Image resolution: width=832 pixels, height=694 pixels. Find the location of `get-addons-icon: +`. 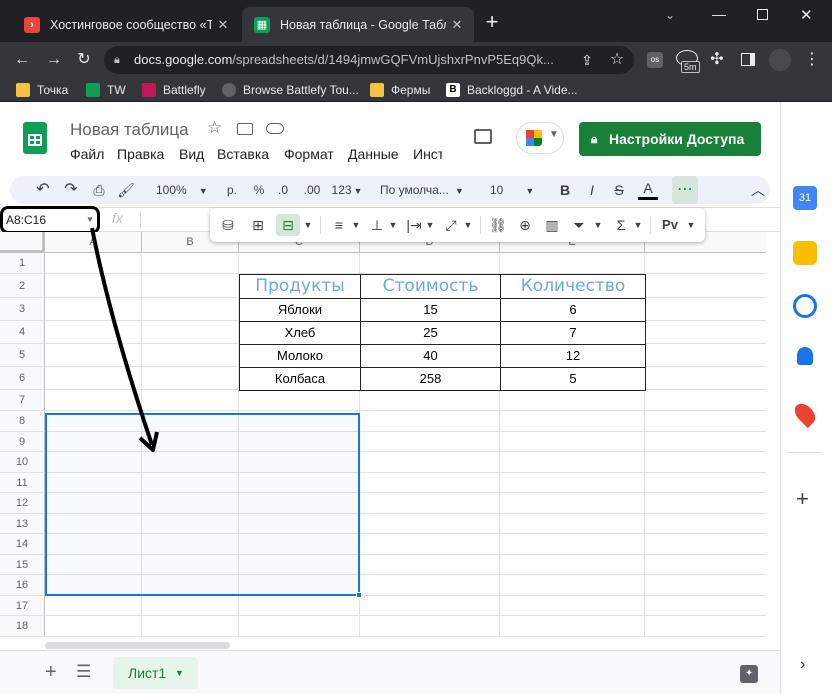

get-addons-icon: + is located at coordinates (802, 499).